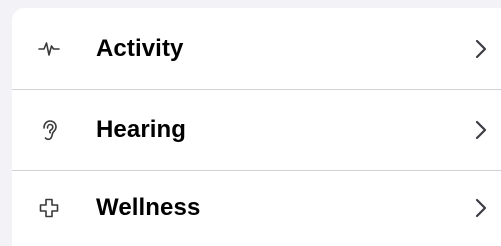 The width and height of the screenshot is (501, 246). Describe the element at coordinates (140, 48) in the screenshot. I see `list-item-label: Activity` at that location.